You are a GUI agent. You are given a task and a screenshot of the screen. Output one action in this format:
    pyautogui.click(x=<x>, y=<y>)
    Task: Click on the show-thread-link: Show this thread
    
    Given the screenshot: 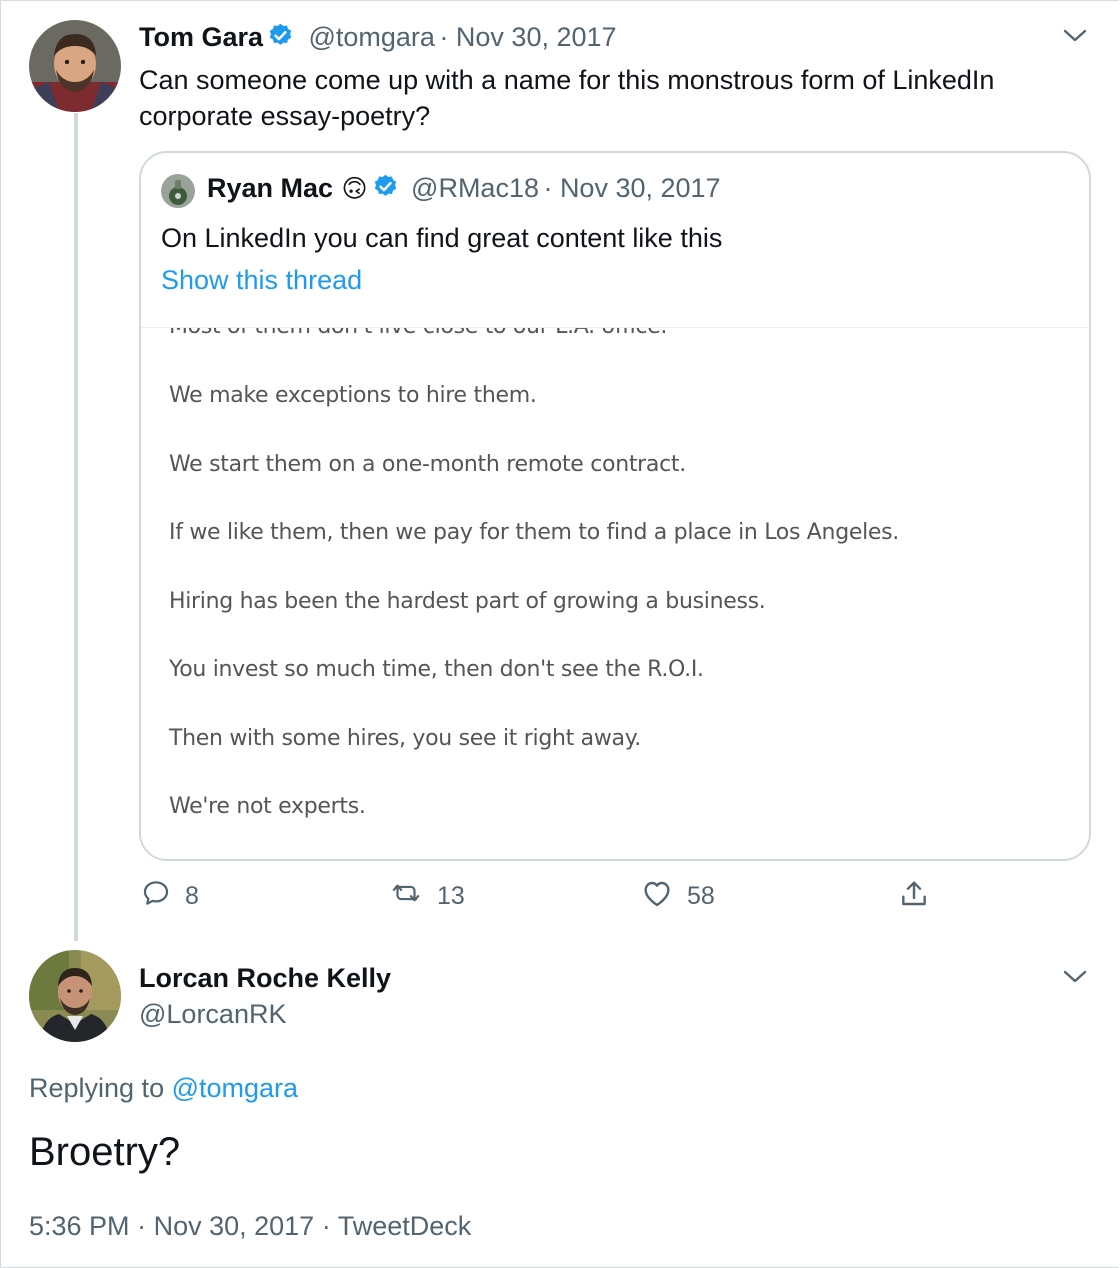 What is the action you would take?
    pyautogui.click(x=261, y=280)
    